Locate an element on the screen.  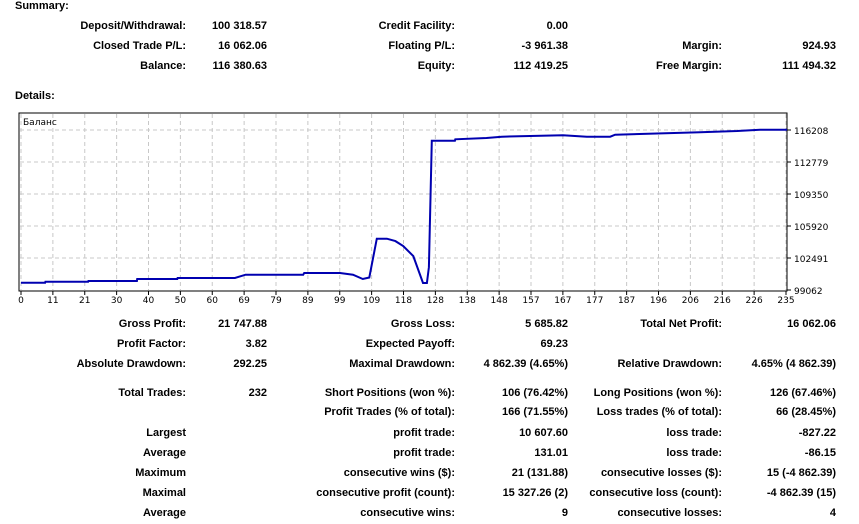
stat-value: 131.01 is located at coordinates (551, 453).